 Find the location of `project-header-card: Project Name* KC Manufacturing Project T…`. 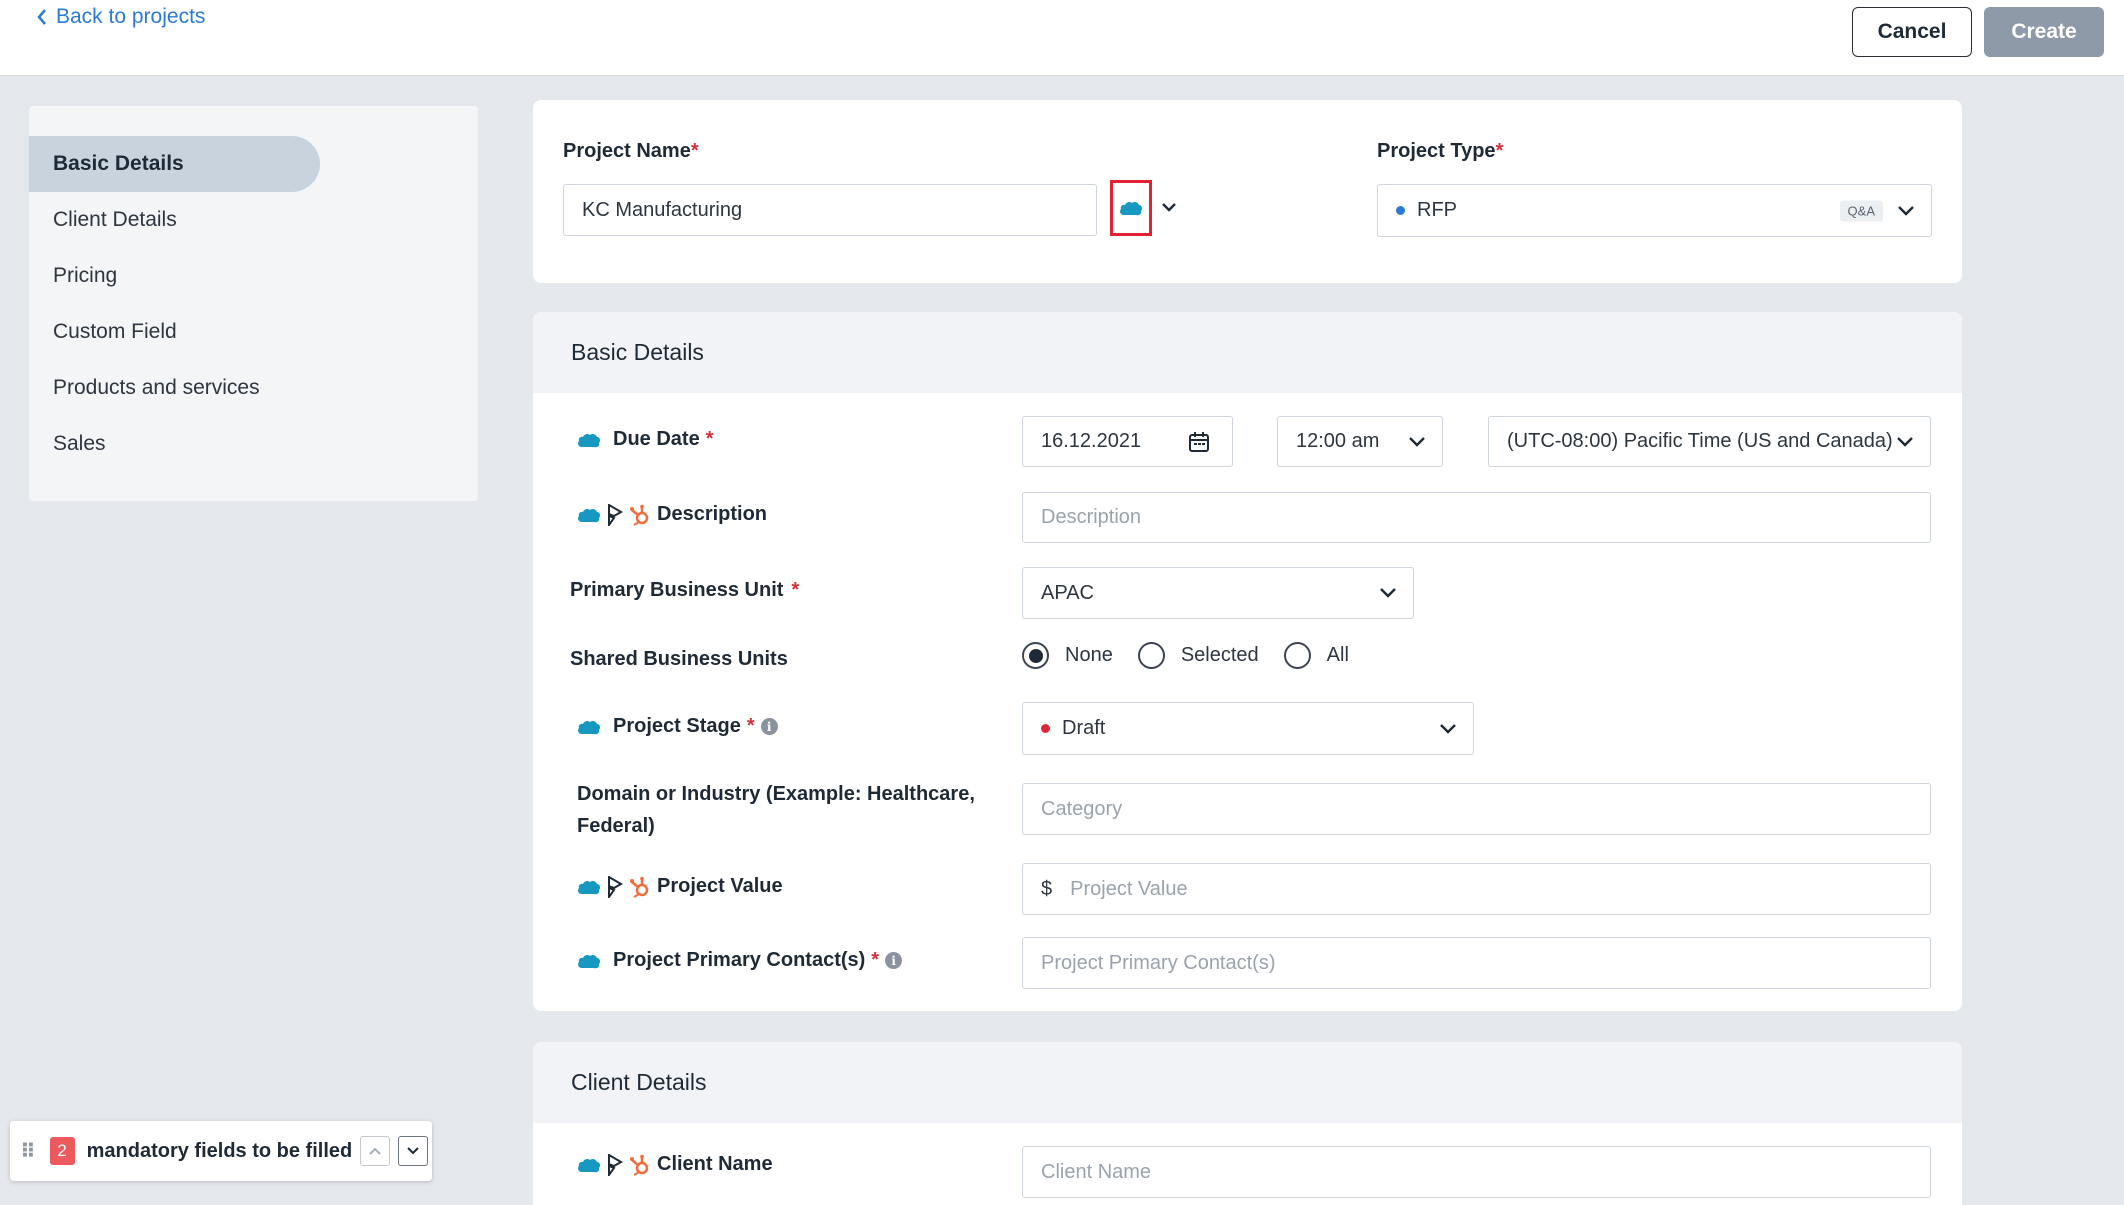

project-header-card: Project Name* KC Manufacturing Project T… is located at coordinates (1247, 191).